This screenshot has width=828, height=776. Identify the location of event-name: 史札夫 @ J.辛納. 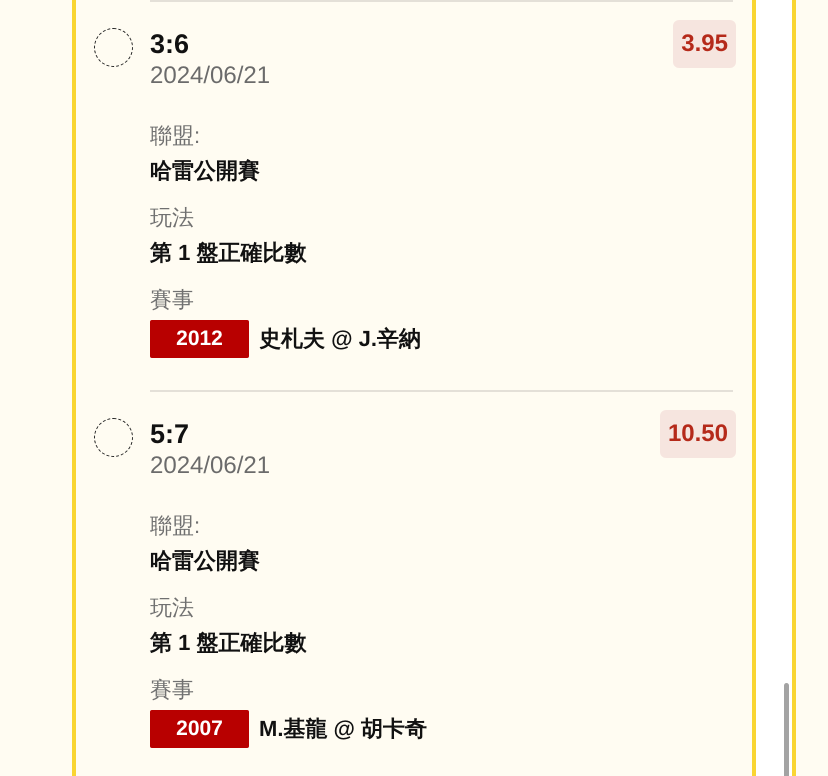
(340, 339).